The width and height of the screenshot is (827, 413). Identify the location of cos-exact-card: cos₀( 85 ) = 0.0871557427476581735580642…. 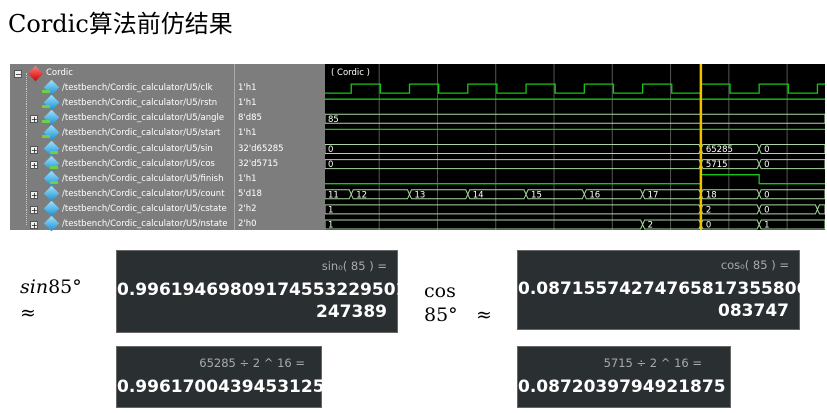
(672, 290).